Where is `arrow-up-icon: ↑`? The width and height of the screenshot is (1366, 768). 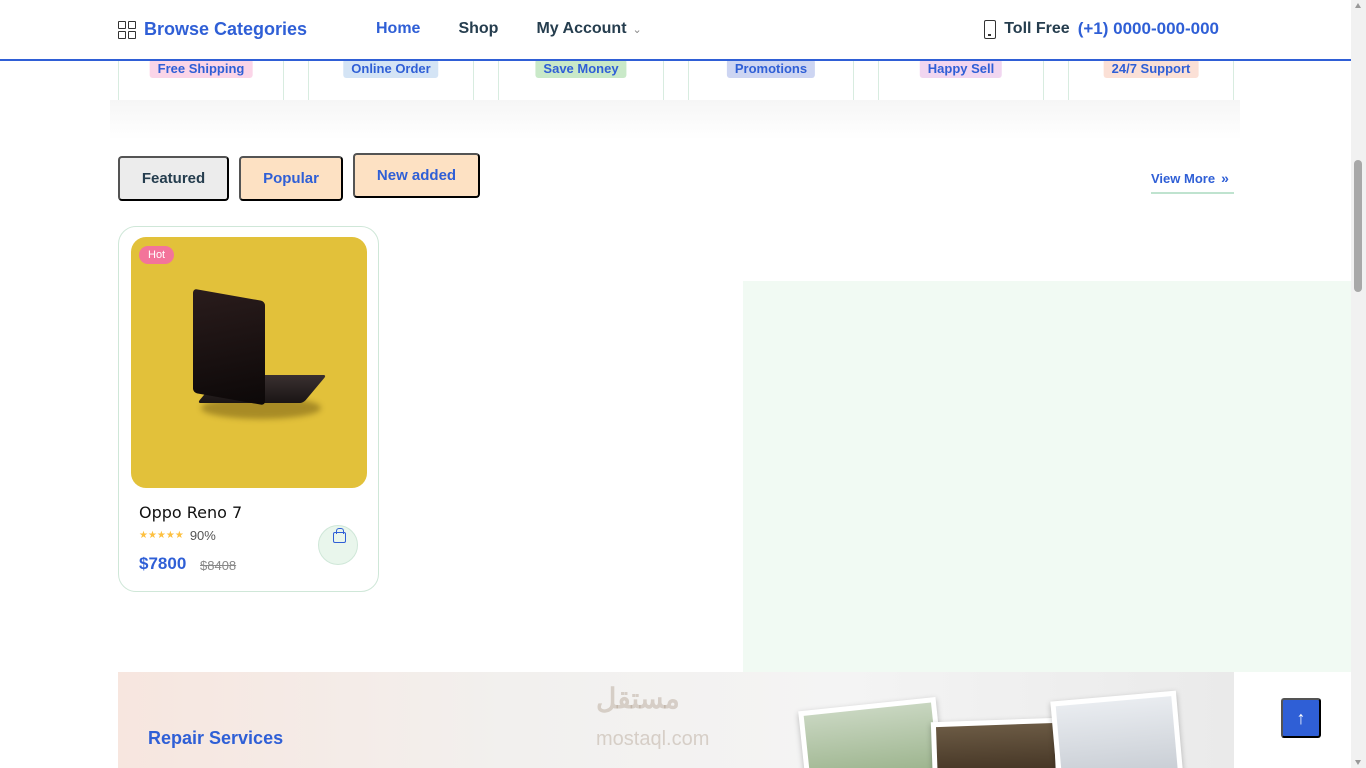 arrow-up-icon: ↑ is located at coordinates (1301, 717).